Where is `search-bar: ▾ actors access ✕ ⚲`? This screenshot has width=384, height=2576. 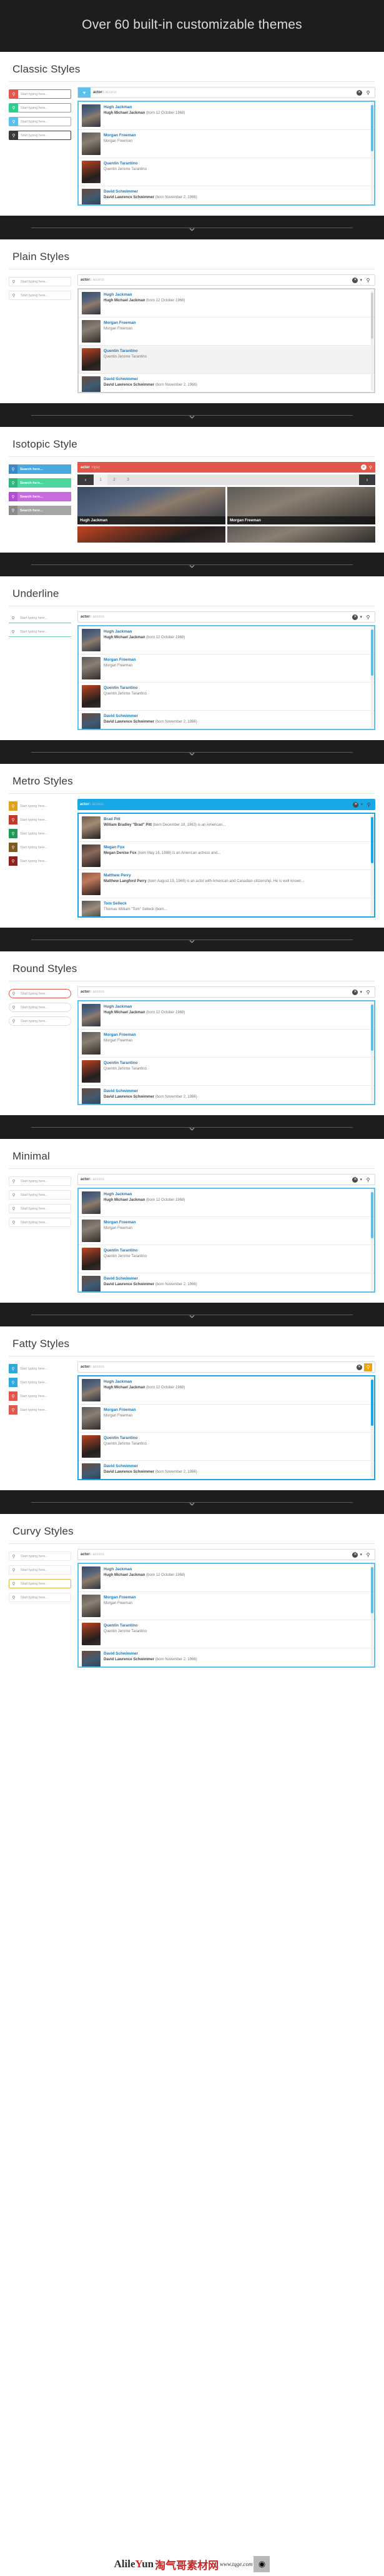 search-bar: ▾ actors access ✕ ⚲ is located at coordinates (226, 93).